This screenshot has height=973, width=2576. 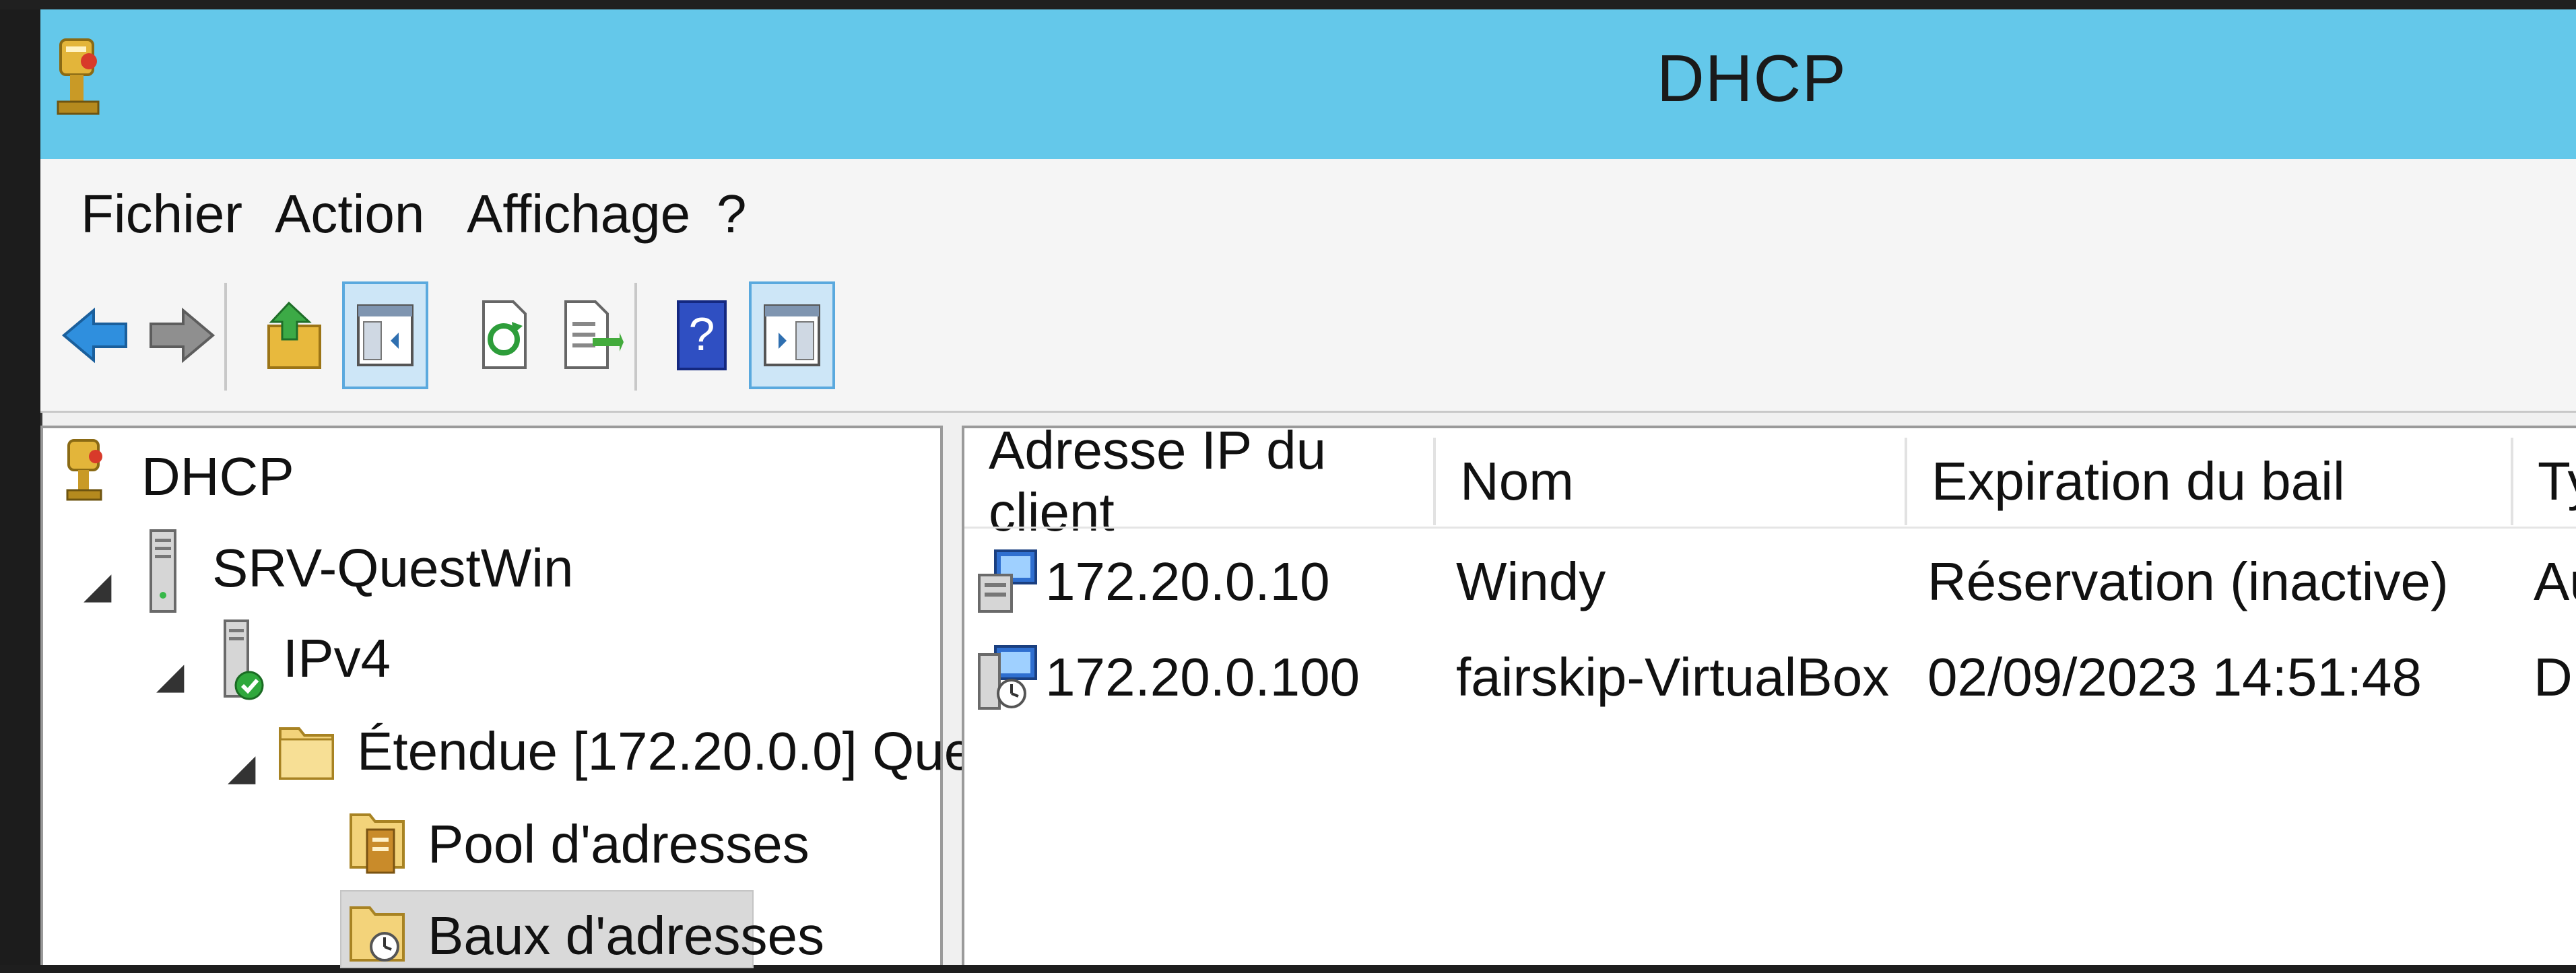 What do you see at coordinates (1531, 581) in the screenshot?
I see `row-1-name: Windy` at bounding box center [1531, 581].